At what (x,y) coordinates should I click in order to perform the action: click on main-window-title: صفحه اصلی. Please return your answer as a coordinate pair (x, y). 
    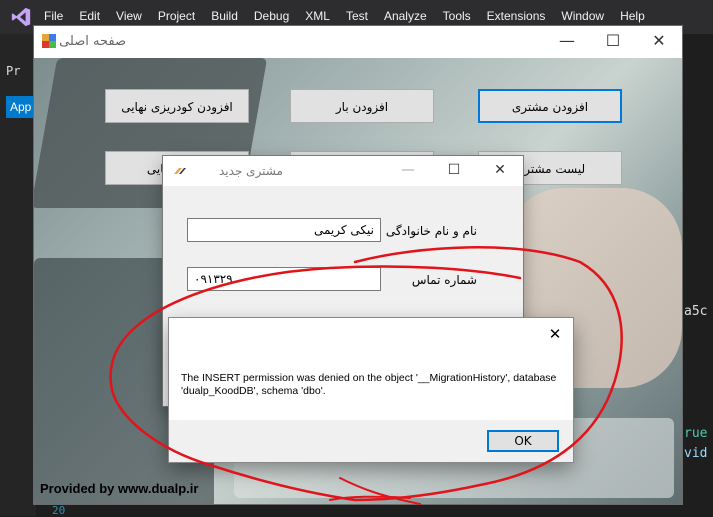
    Looking at the image, I should click on (92, 41).